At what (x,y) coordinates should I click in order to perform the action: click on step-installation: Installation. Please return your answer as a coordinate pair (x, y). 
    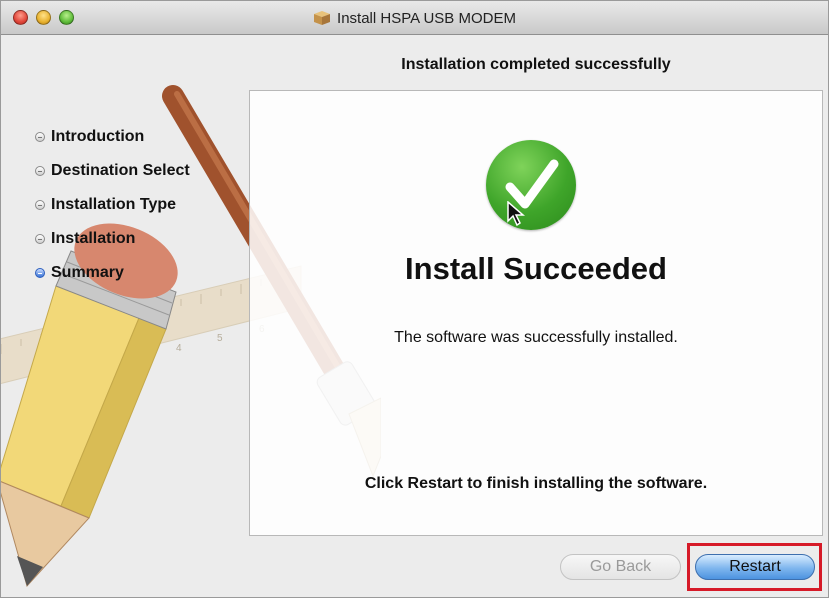
    Looking at the image, I should click on (112, 239).